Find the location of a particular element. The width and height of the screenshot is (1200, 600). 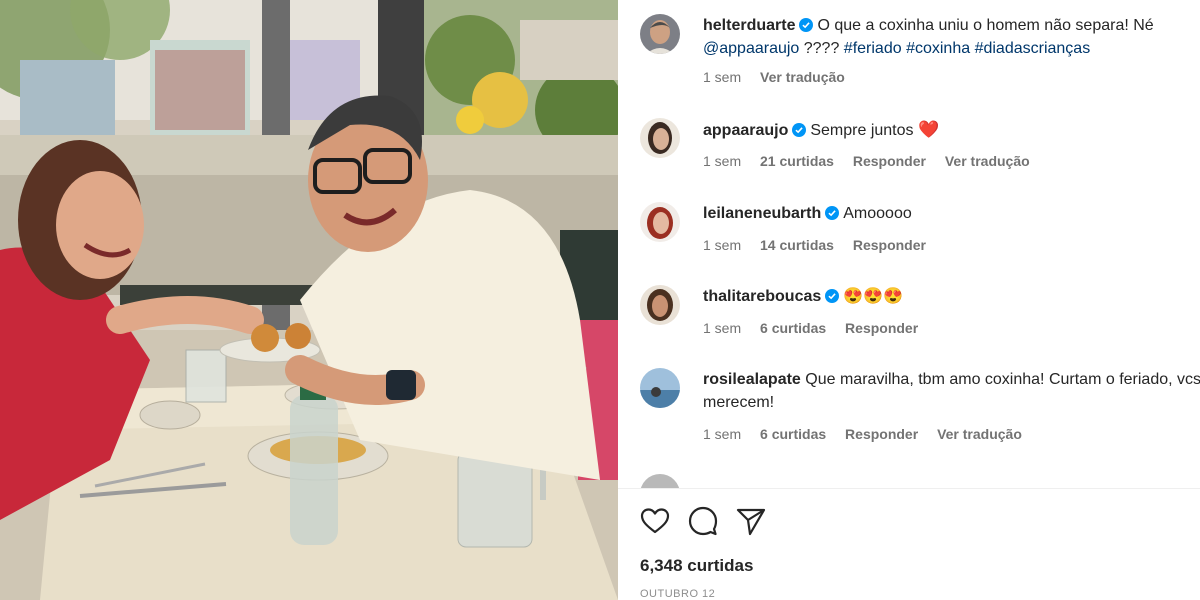

comment-meta: 1 sem 14 curtidas Responder is located at coordinates (822, 245).